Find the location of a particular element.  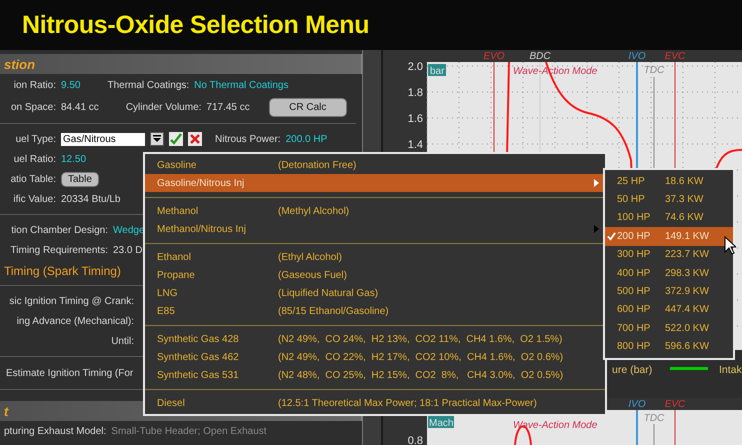

field-value: 717.45 cc is located at coordinates (228, 107).